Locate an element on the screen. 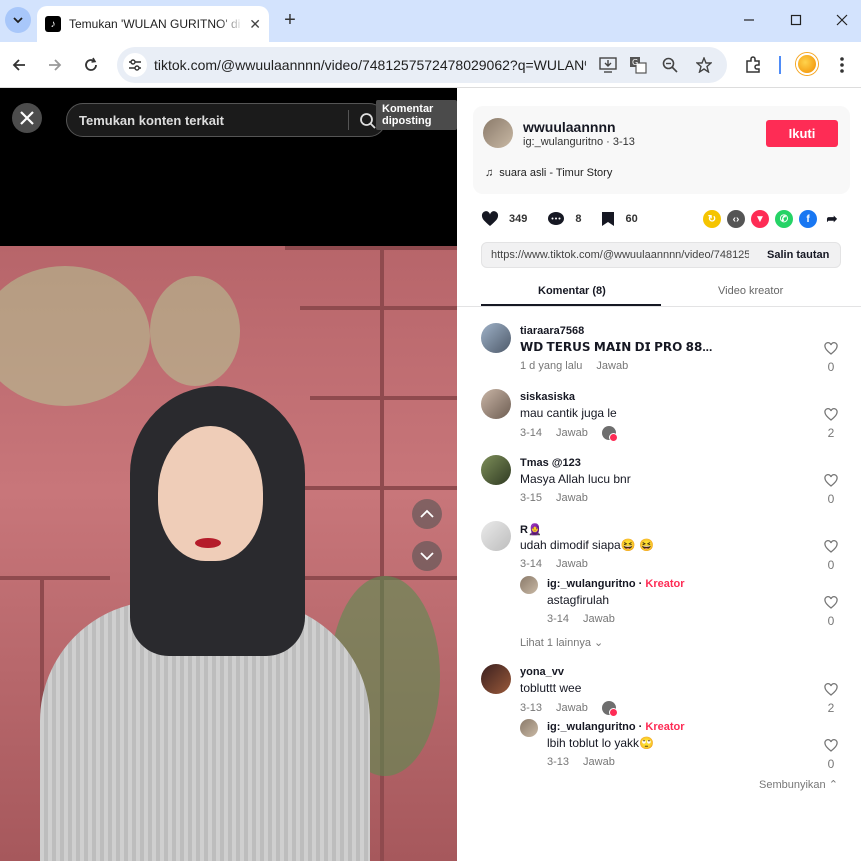 The height and width of the screenshot is (861, 861). reply-username-text: ig:_wulanguritno is located at coordinates (591, 584).